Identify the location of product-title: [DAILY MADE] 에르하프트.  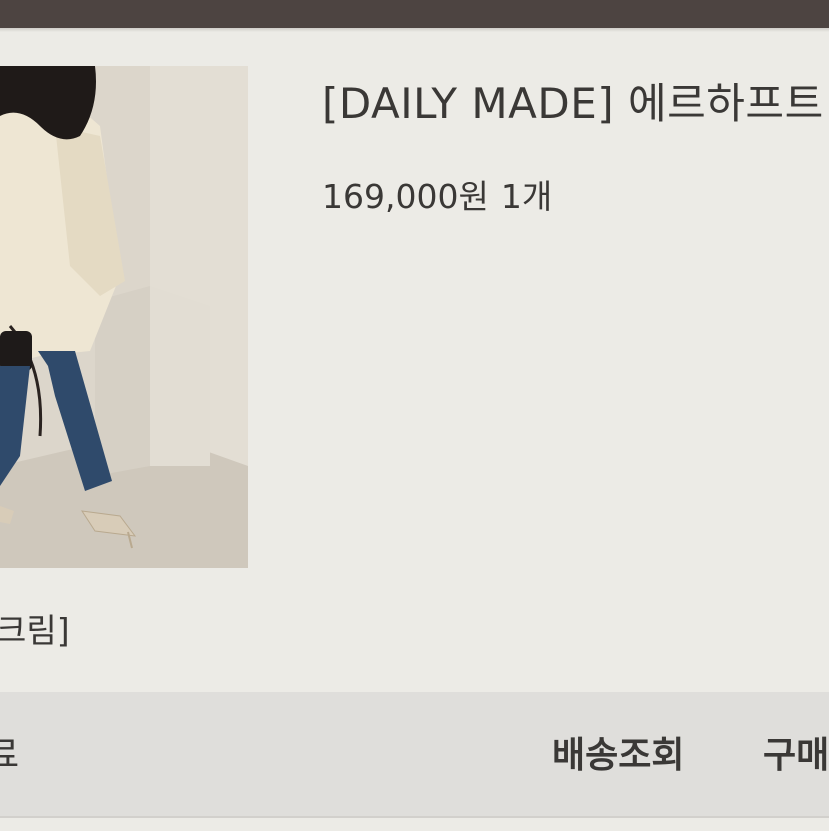
(573, 100).